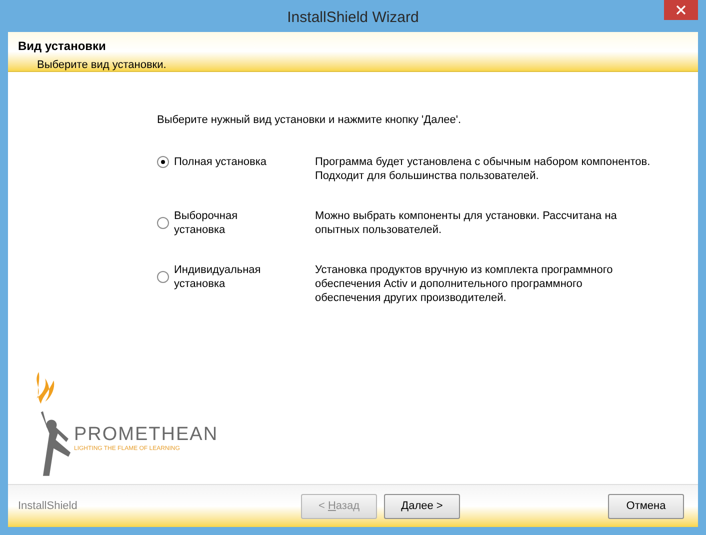 The height and width of the screenshot is (535, 706). I want to click on close-button, so click(681, 10).